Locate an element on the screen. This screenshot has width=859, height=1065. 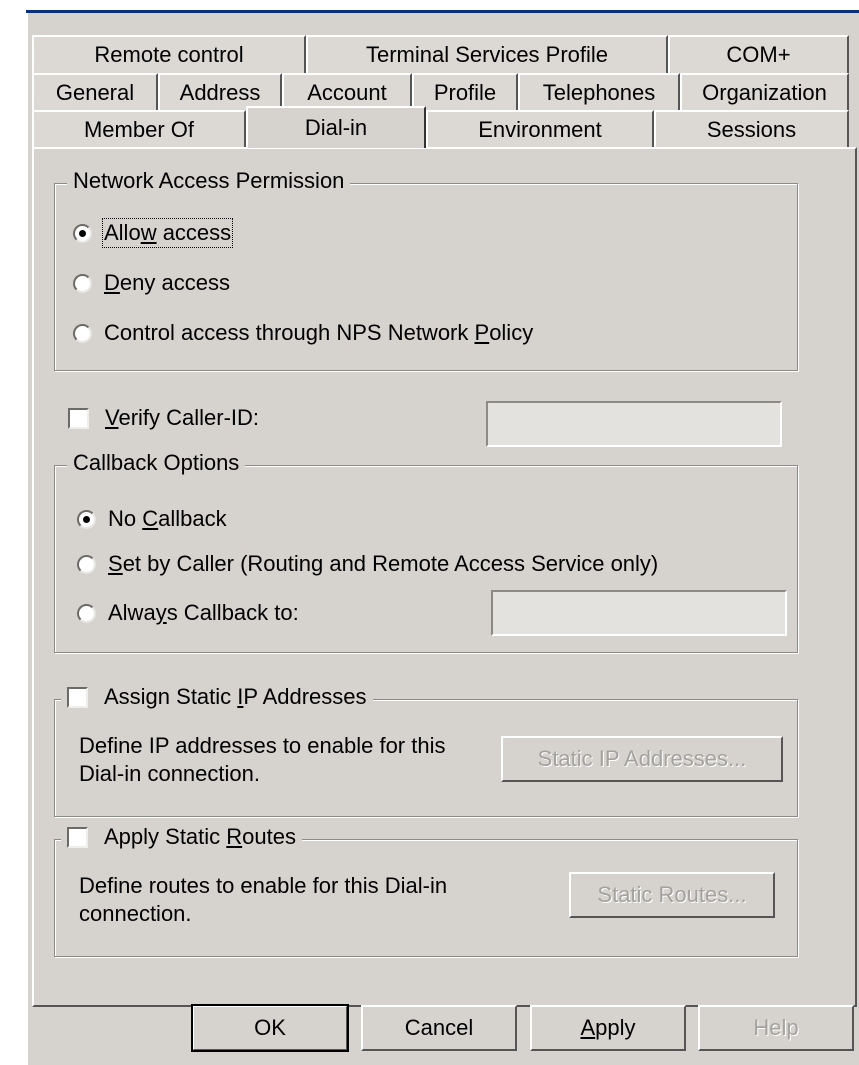
callback-number-field is located at coordinates (639, 613).